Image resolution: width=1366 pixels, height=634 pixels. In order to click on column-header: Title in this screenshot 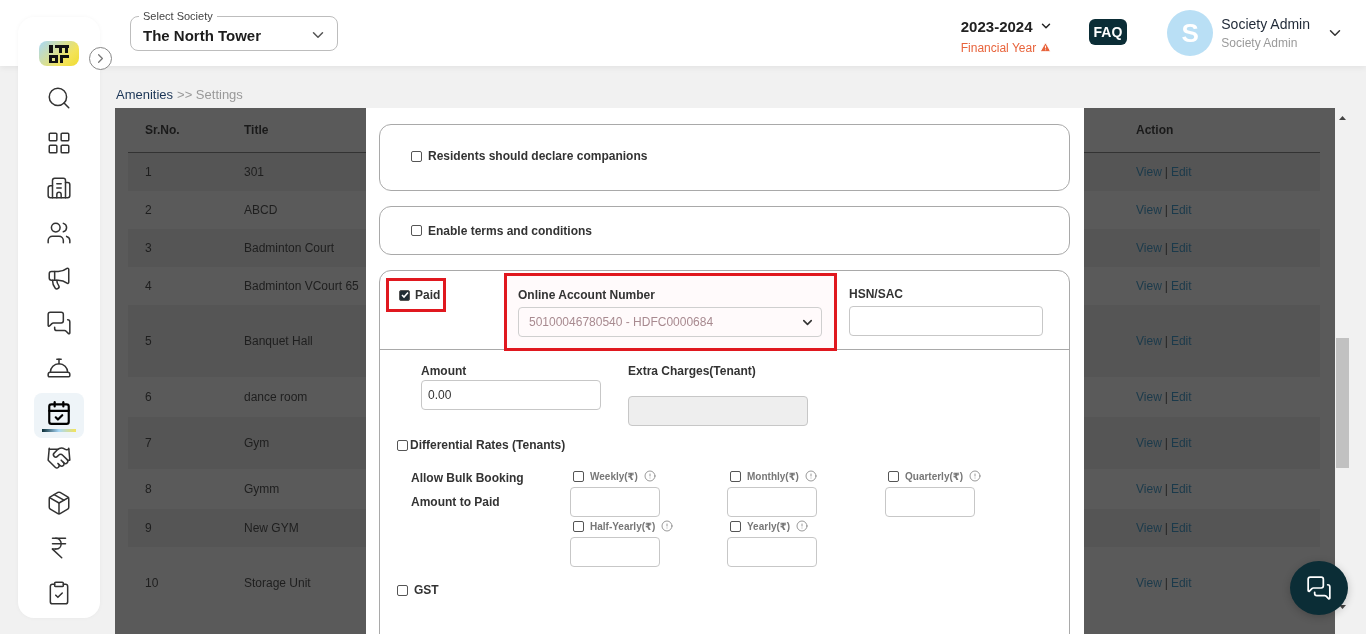, I will do `click(256, 130)`.